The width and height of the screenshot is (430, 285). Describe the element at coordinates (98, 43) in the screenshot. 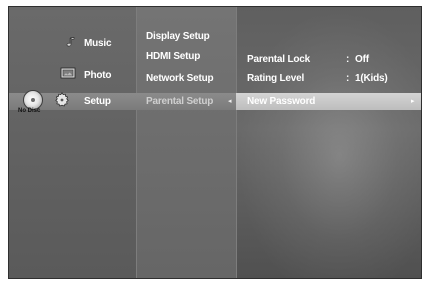

I see `main-menu-item-music: Music` at that location.